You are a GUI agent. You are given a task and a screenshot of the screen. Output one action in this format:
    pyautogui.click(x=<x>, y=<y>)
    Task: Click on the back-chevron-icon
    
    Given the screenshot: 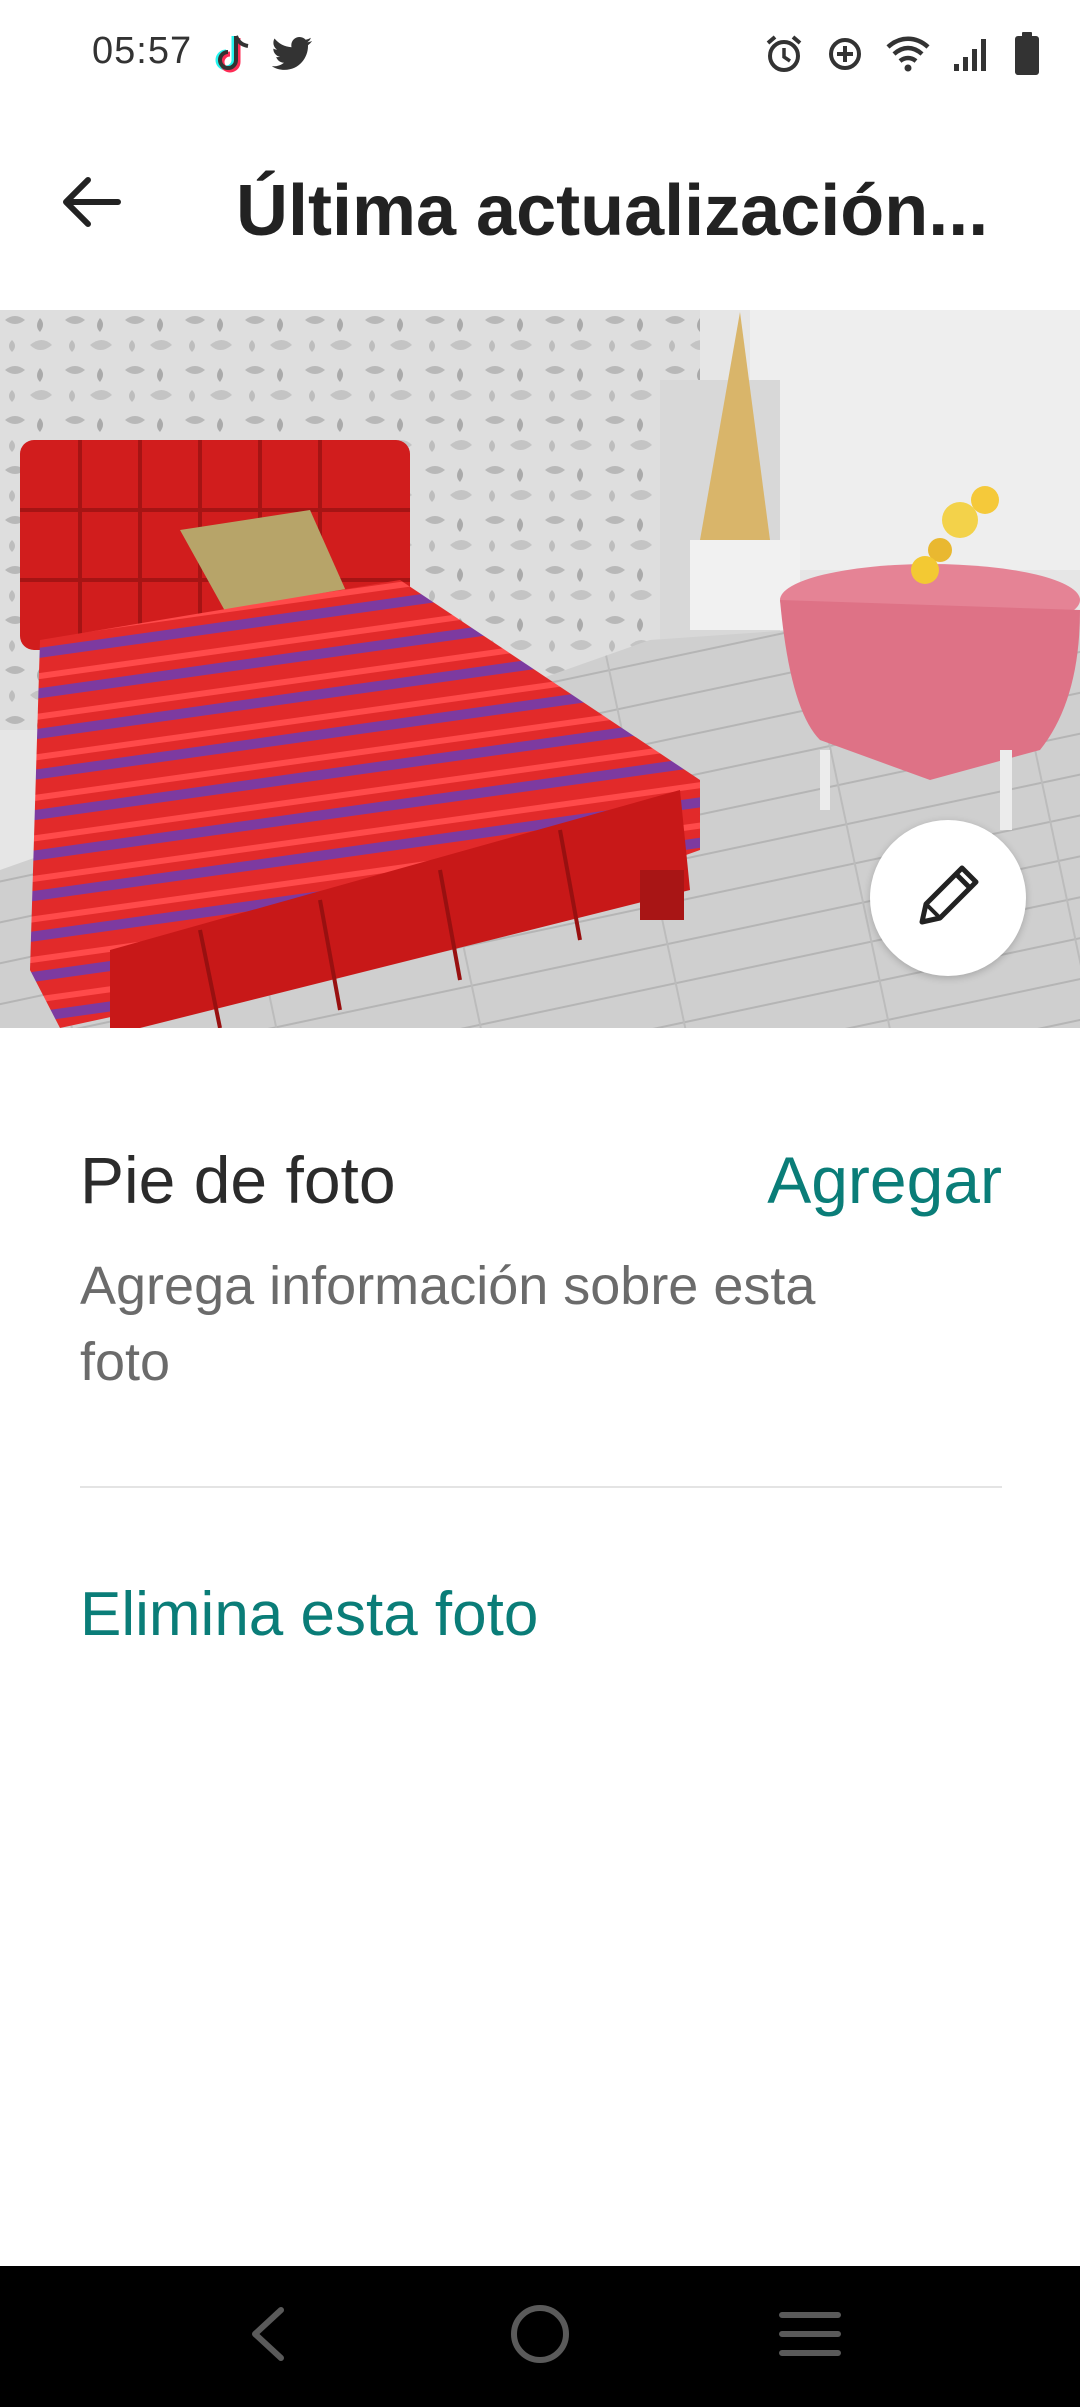 What is the action you would take?
    pyautogui.click(x=268, y=2336)
    